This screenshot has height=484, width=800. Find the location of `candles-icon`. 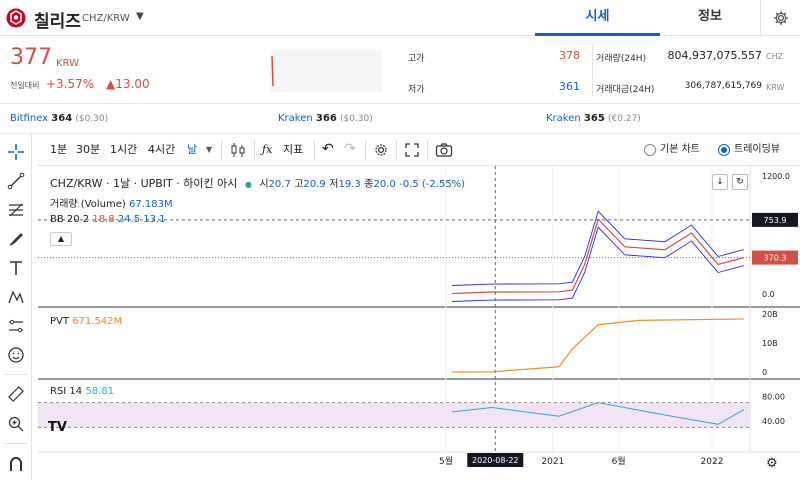

candles-icon is located at coordinates (238, 150).